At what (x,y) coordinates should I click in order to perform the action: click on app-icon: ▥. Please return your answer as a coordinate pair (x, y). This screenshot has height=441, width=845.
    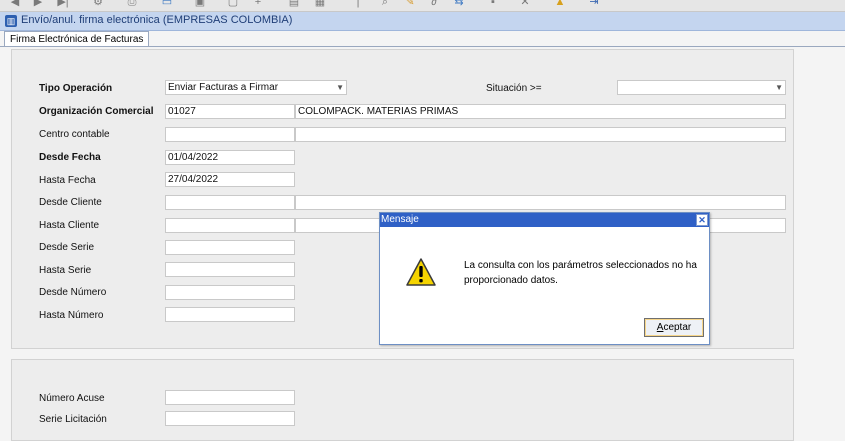
    Looking at the image, I should click on (11, 21).